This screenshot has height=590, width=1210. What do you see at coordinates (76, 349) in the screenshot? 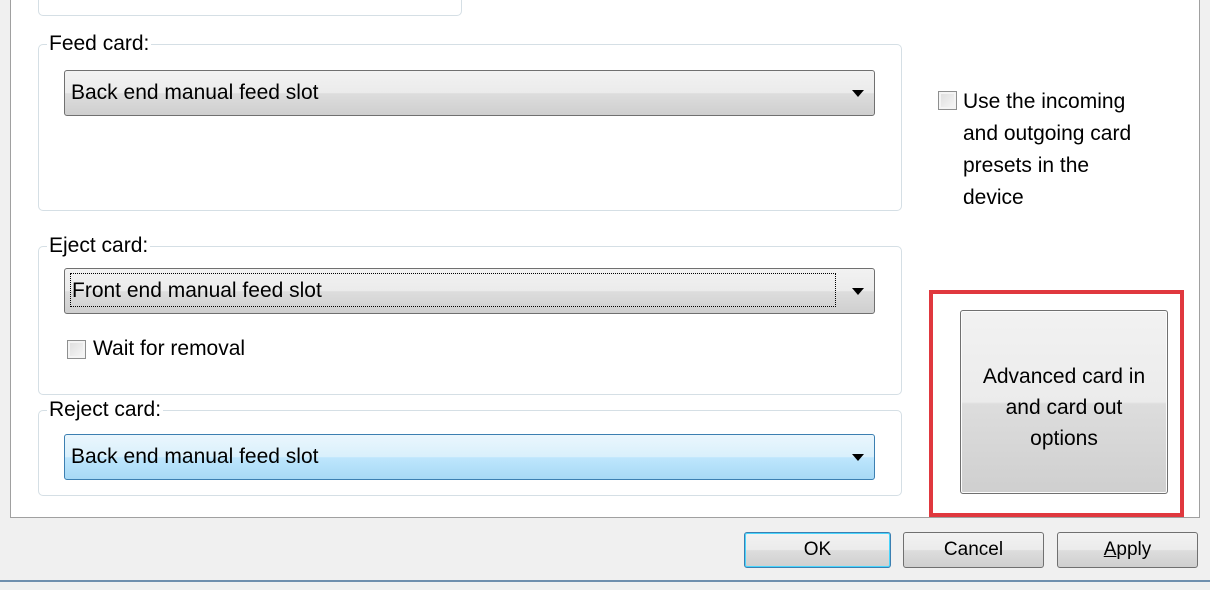
I see `wait-for-removal-checkbox` at bounding box center [76, 349].